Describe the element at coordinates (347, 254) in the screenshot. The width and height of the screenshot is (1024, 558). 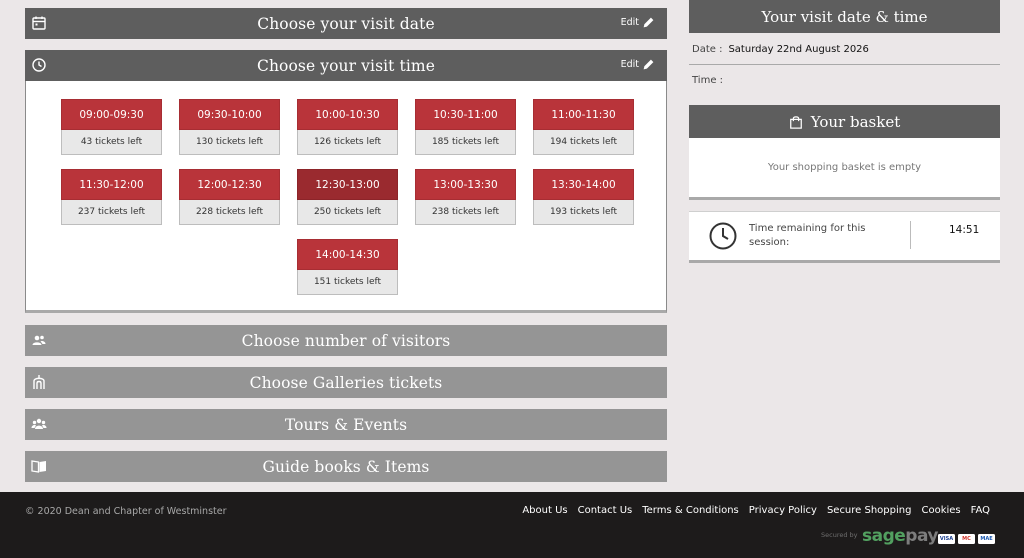
I see `time-slot-time: 14:00-14:30` at that location.